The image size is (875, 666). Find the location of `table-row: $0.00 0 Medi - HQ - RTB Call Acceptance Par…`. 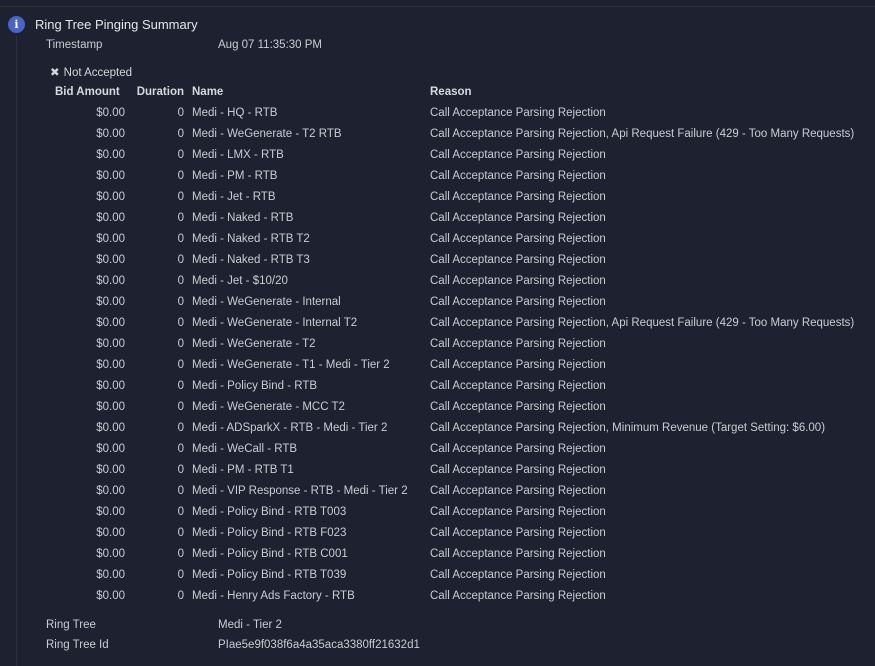

table-row: $0.00 0 Medi - HQ - RTB Call Acceptance Par… is located at coordinates (452, 112).